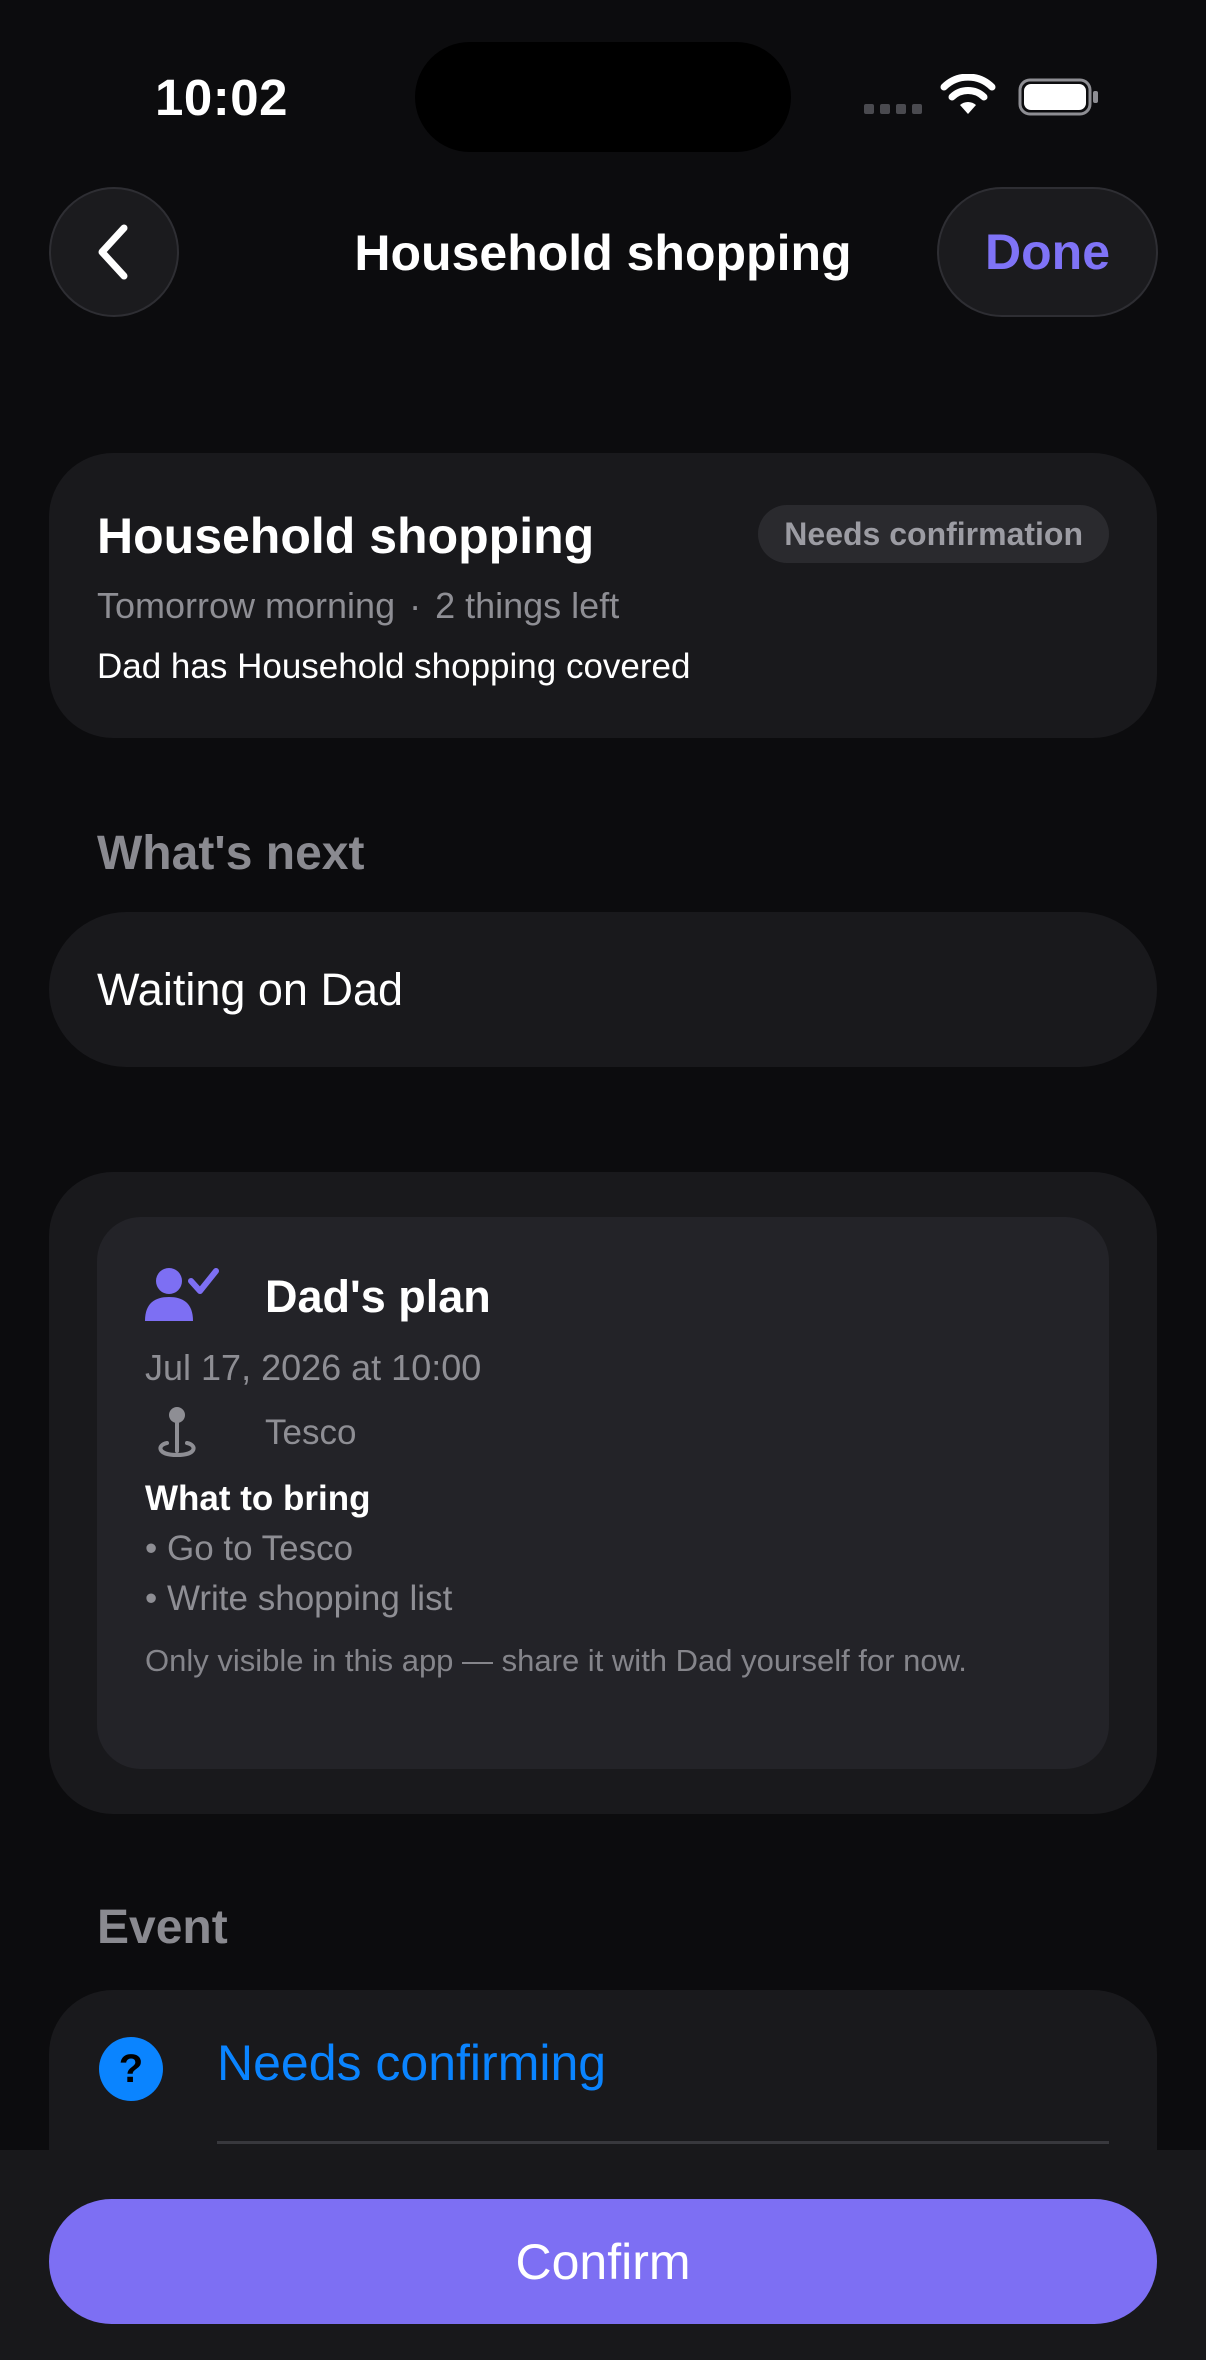 The image size is (1206, 2360). I want to click on dynamic-island, so click(603, 97).